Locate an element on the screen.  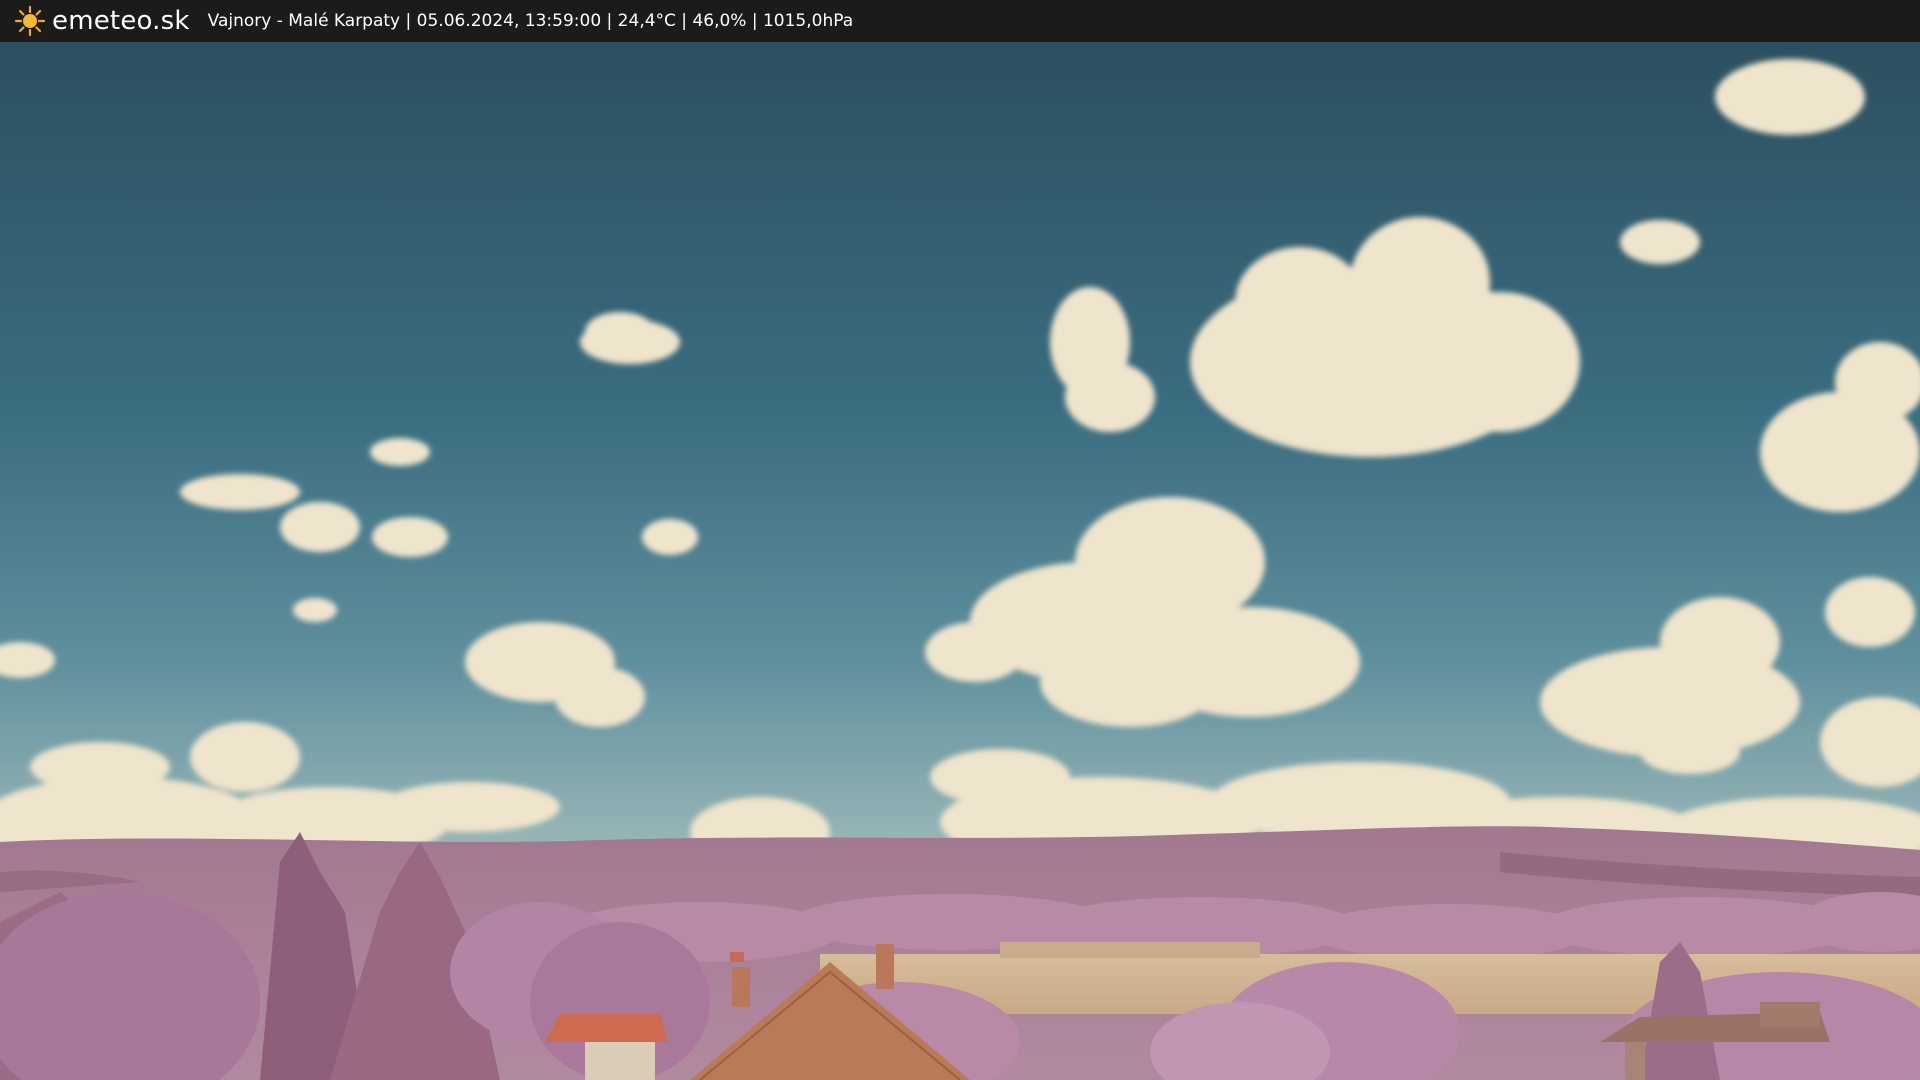
site-logo: emeteo.sk is located at coordinates (102, 21).